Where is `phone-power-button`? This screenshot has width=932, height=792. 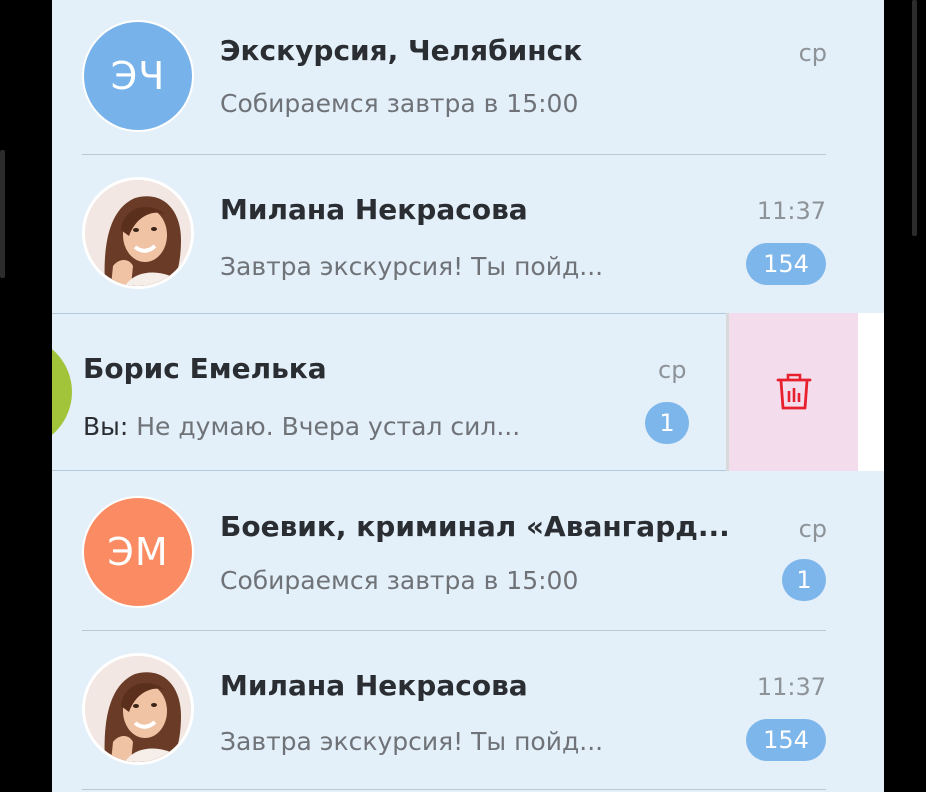
phone-power-button is located at coordinates (914, 118).